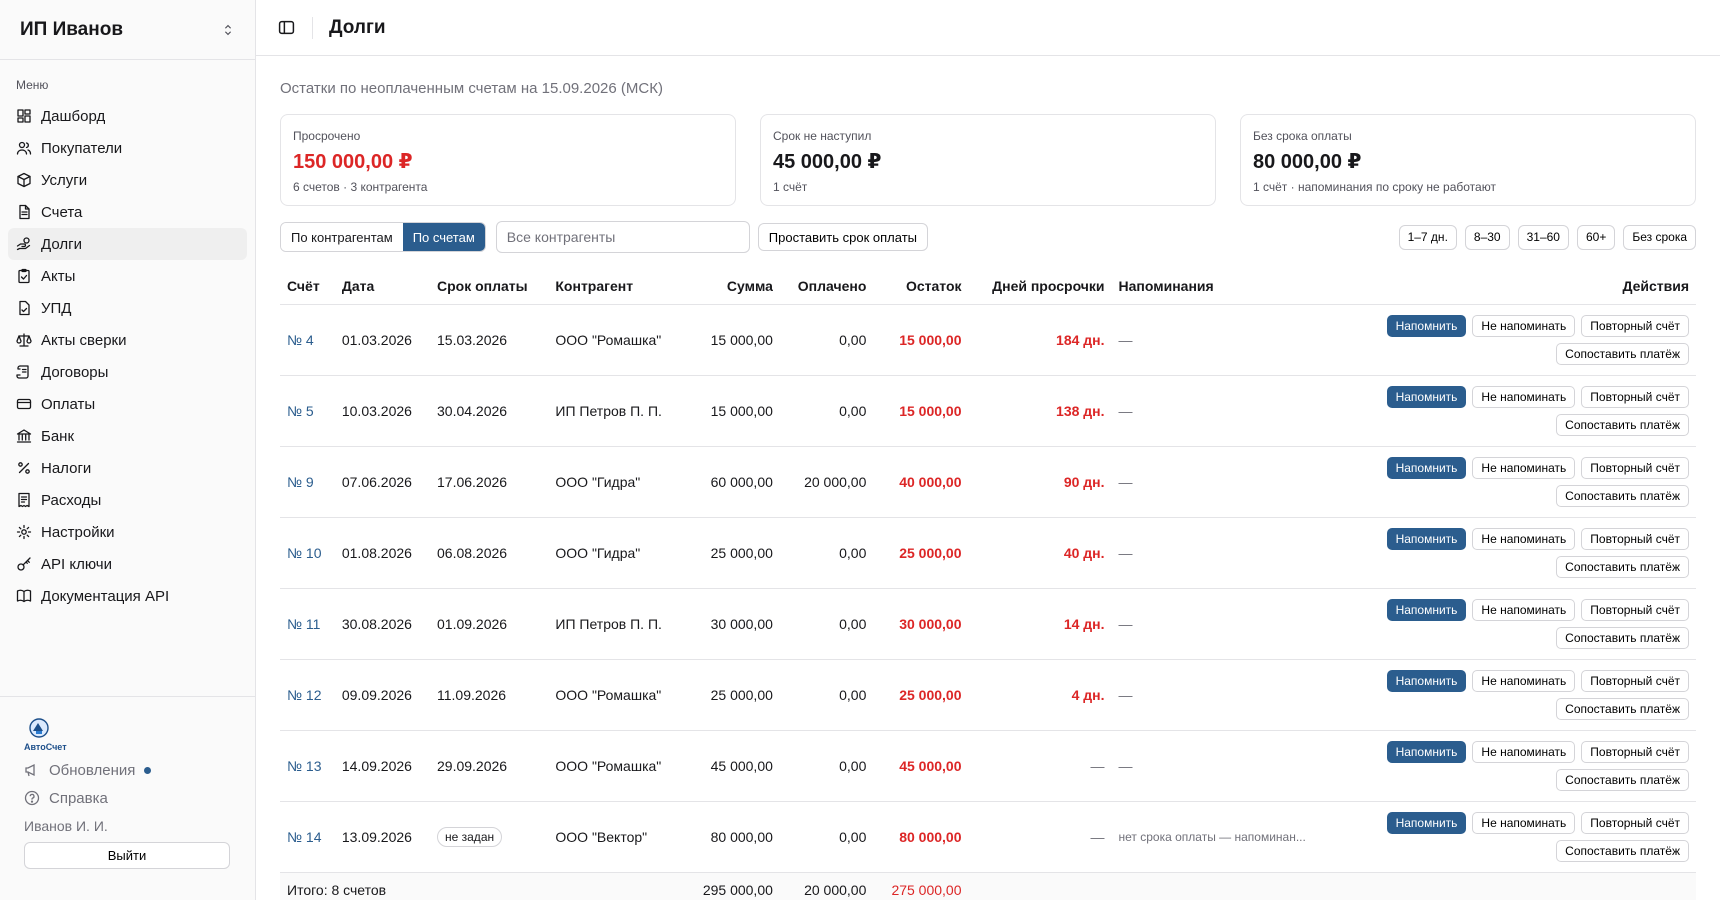 The width and height of the screenshot is (1720, 900). I want to click on col-date: Дата, so click(382, 286).